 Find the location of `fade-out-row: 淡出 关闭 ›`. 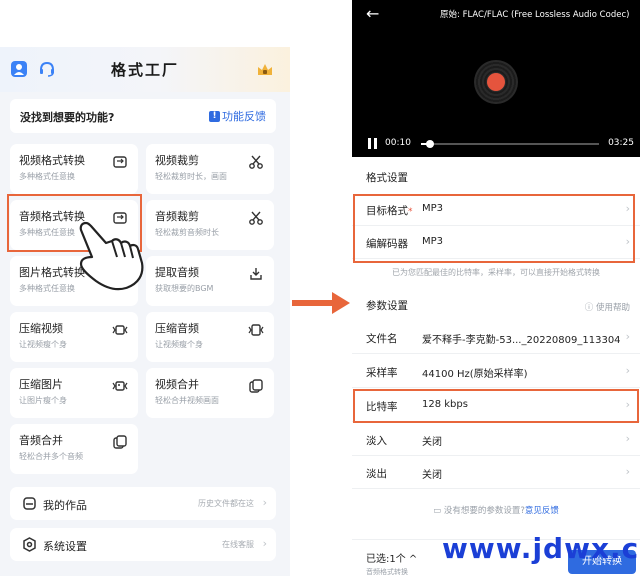

fade-out-row: 淡出 关闭 › is located at coordinates (496, 472).